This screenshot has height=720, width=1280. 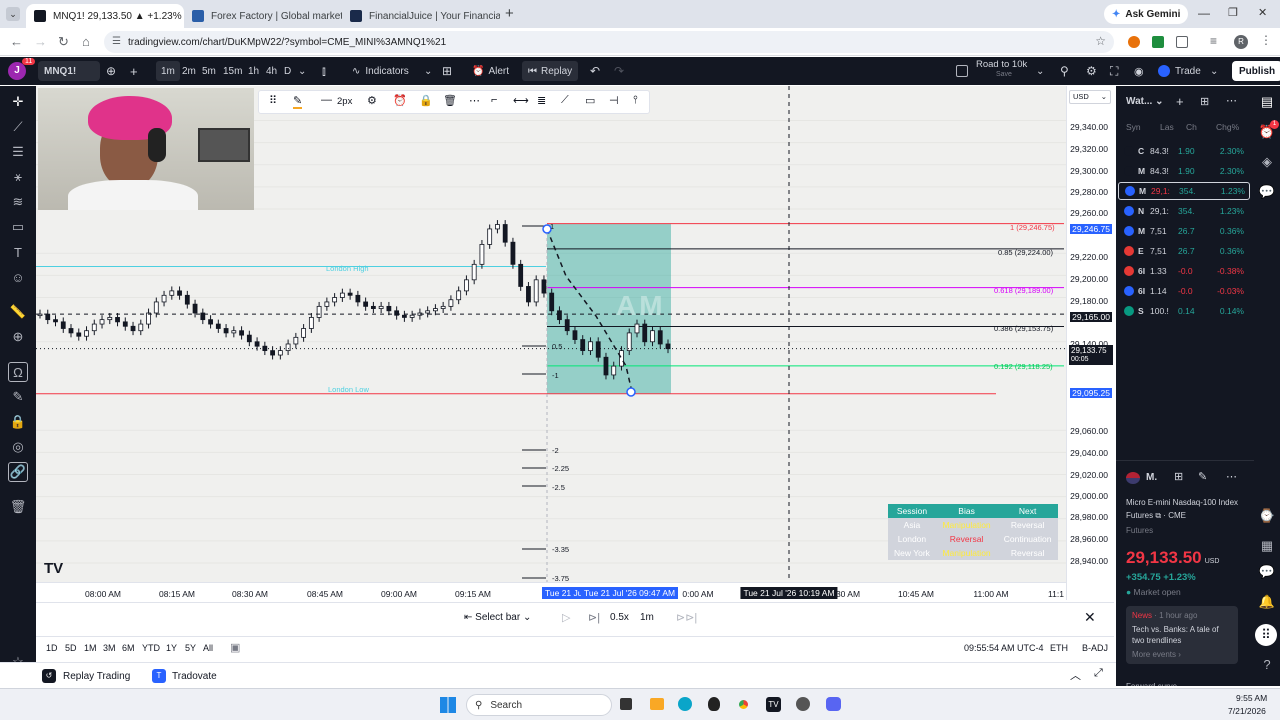 What do you see at coordinates (1146, 14) in the screenshot?
I see `ask-gemini-button: ✦ Ask Gemini` at bounding box center [1146, 14].